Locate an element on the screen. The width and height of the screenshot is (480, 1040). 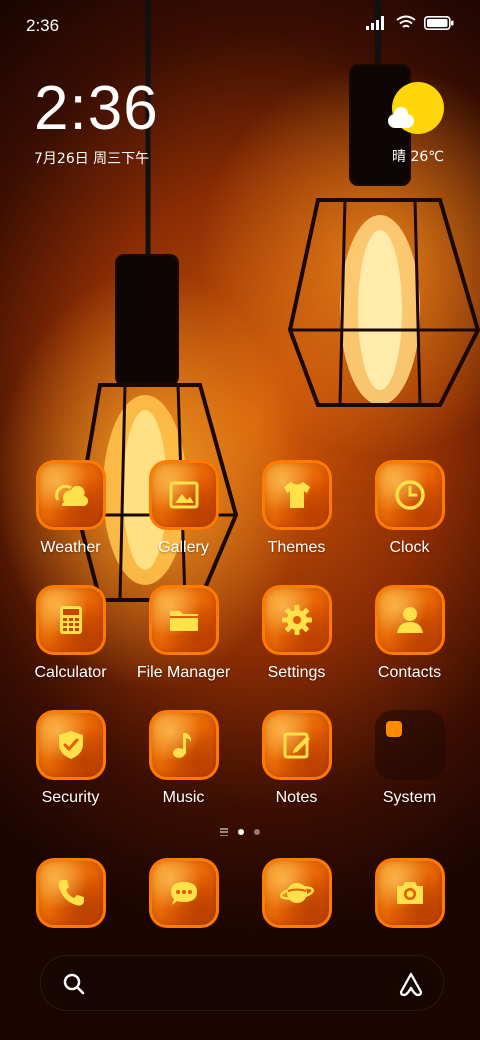
chat-bubble-icon is located at coordinates (183, 893).